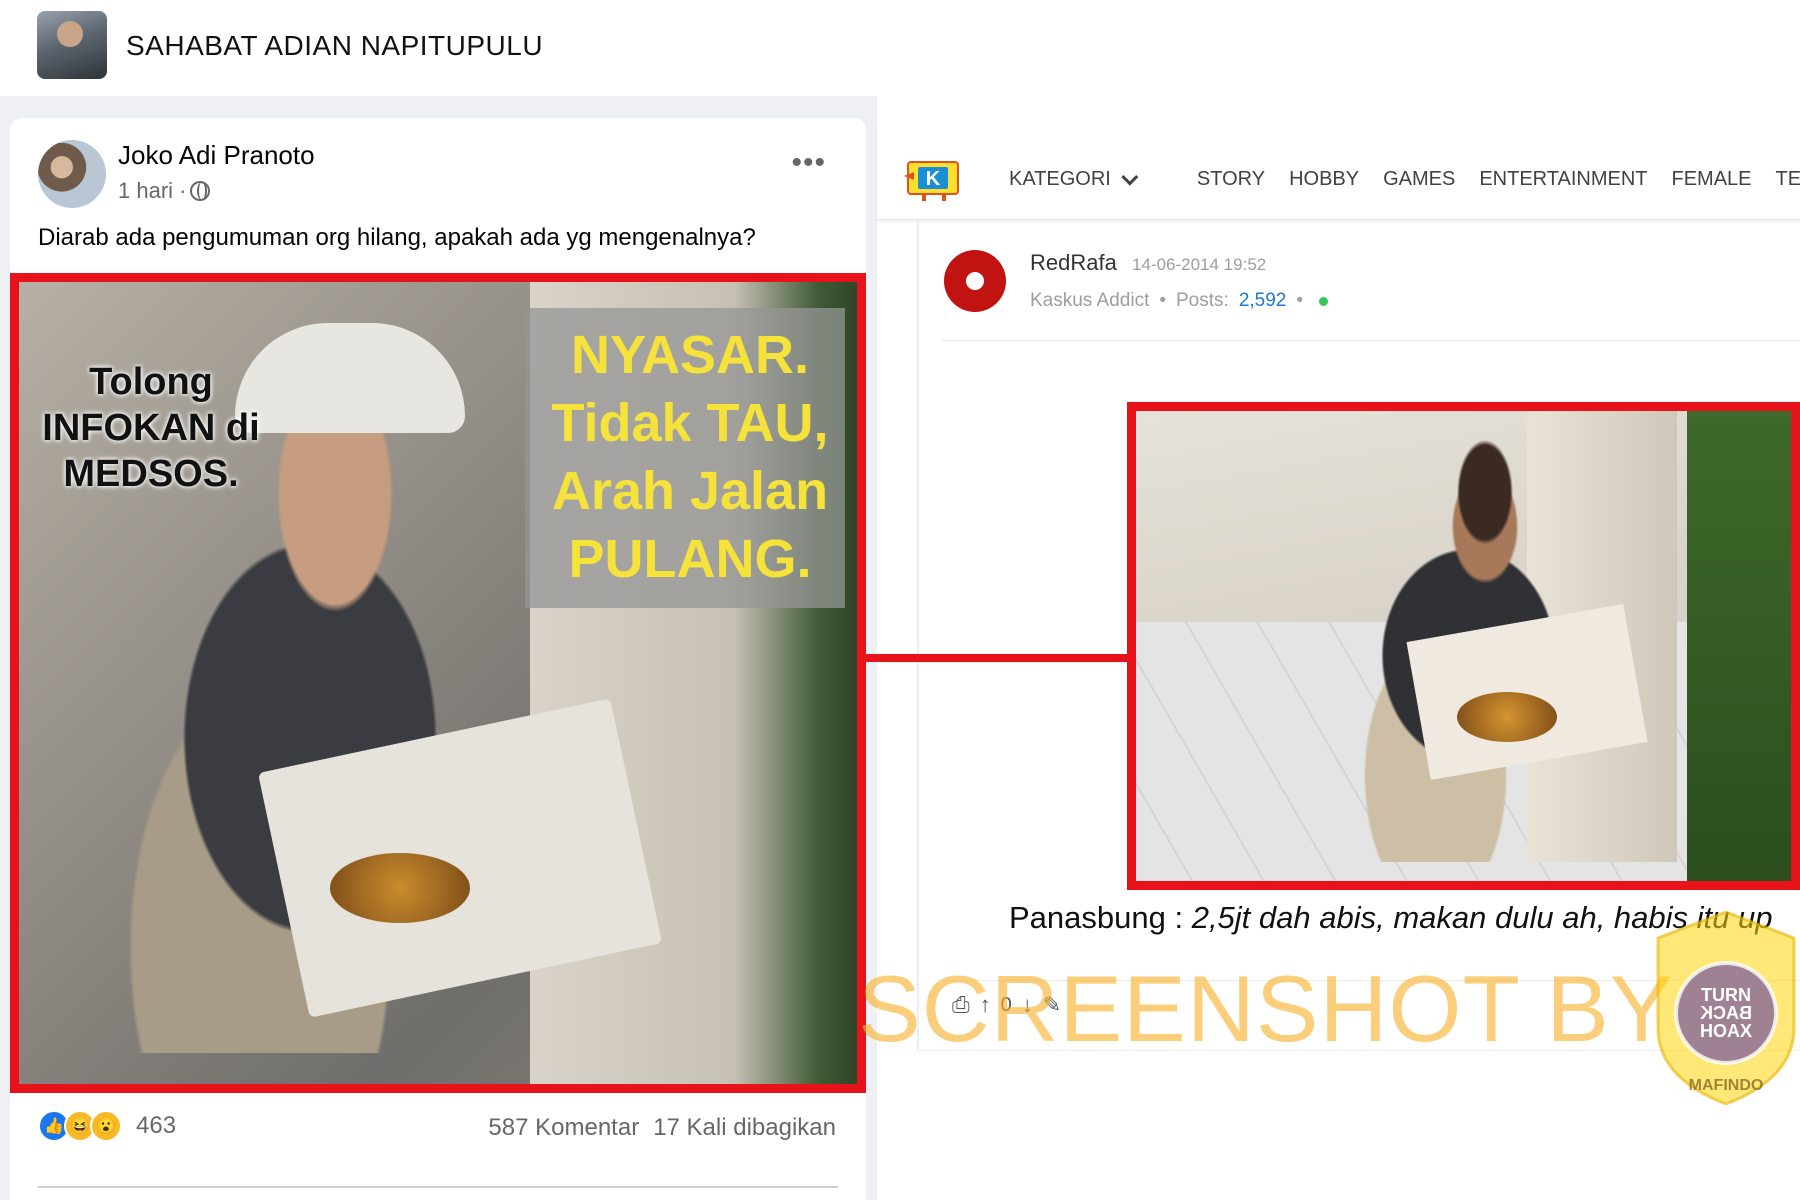 Image resolution: width=1800 pixels, height=1200 pixels. I want to click on post-datetime: 14-06-2014 19:52, so click(1199, 264).